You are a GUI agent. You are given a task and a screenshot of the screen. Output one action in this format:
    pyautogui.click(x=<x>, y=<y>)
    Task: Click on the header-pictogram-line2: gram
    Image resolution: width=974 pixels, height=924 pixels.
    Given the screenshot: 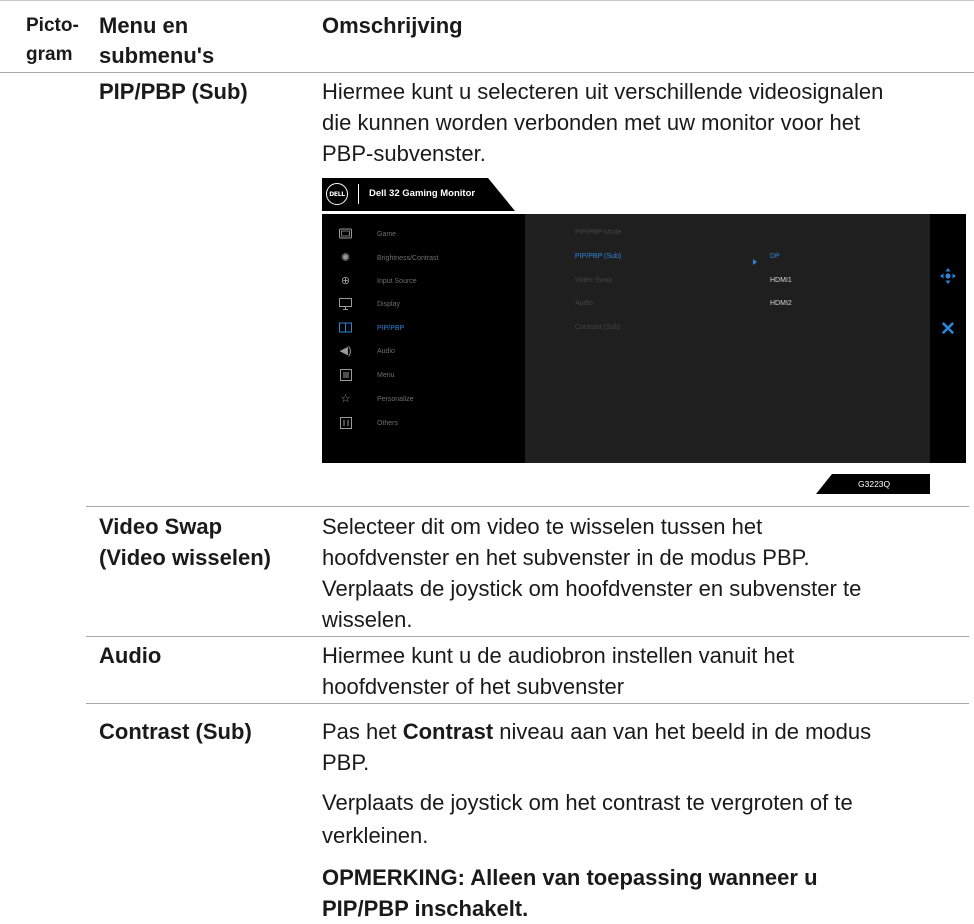 What is the action you would take?
    pyautogui.click(x=49, y=54)
    